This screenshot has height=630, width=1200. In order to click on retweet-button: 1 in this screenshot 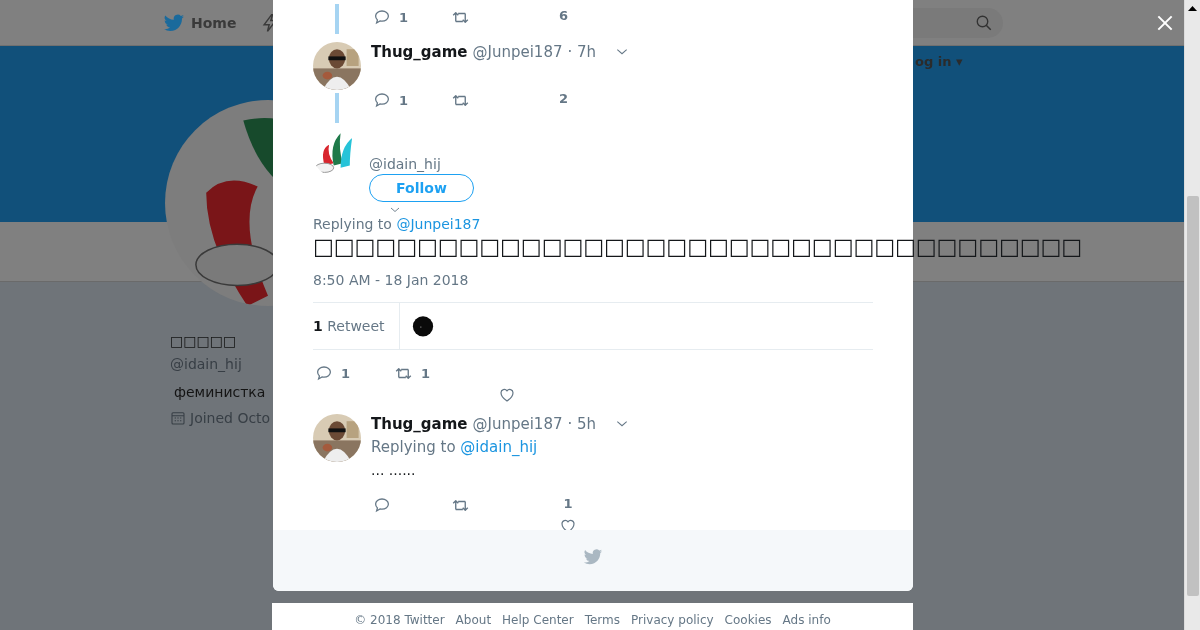, I will do `click(446, 373)`.